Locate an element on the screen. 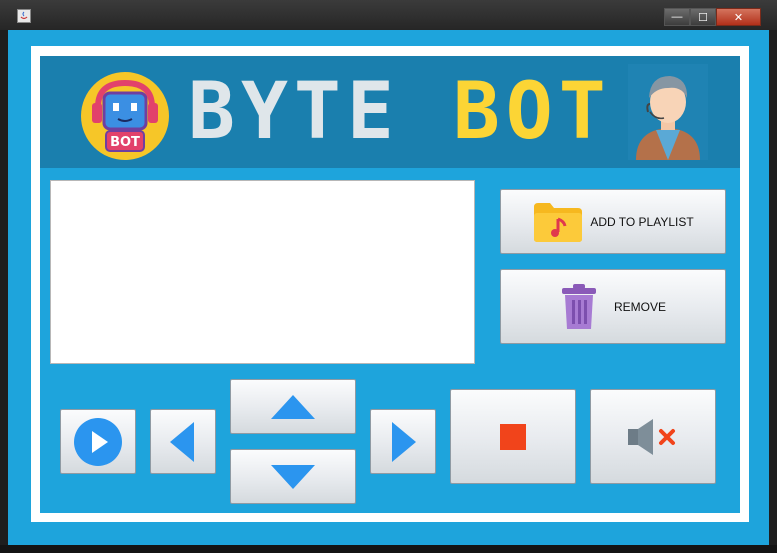 This screenshot has height=553, width=777. remove-label: REMOVE is located at coordinates (639, 306).